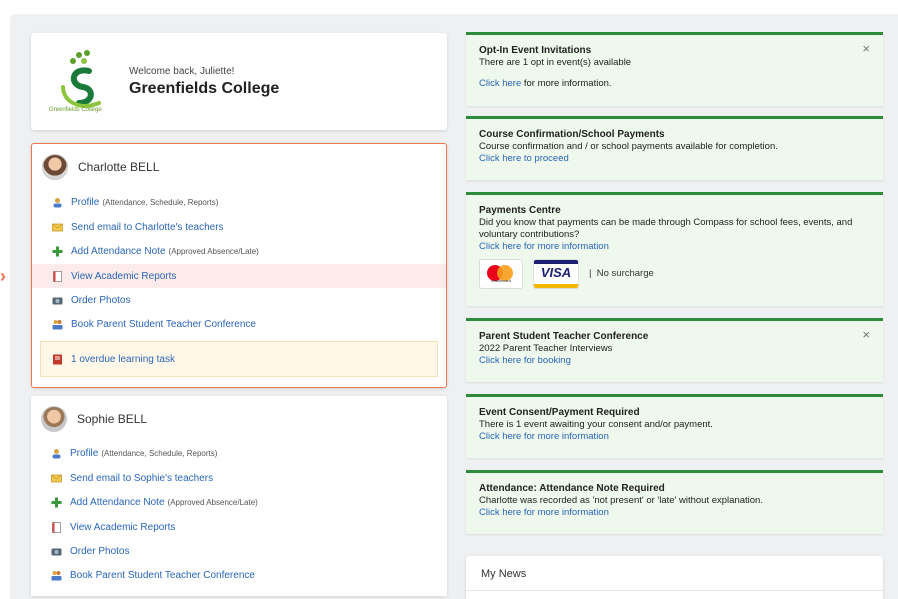  Describe the element at coordinates (566, 83) in the screenshot. I see `notice-link-suffix: for more information.` at that location.